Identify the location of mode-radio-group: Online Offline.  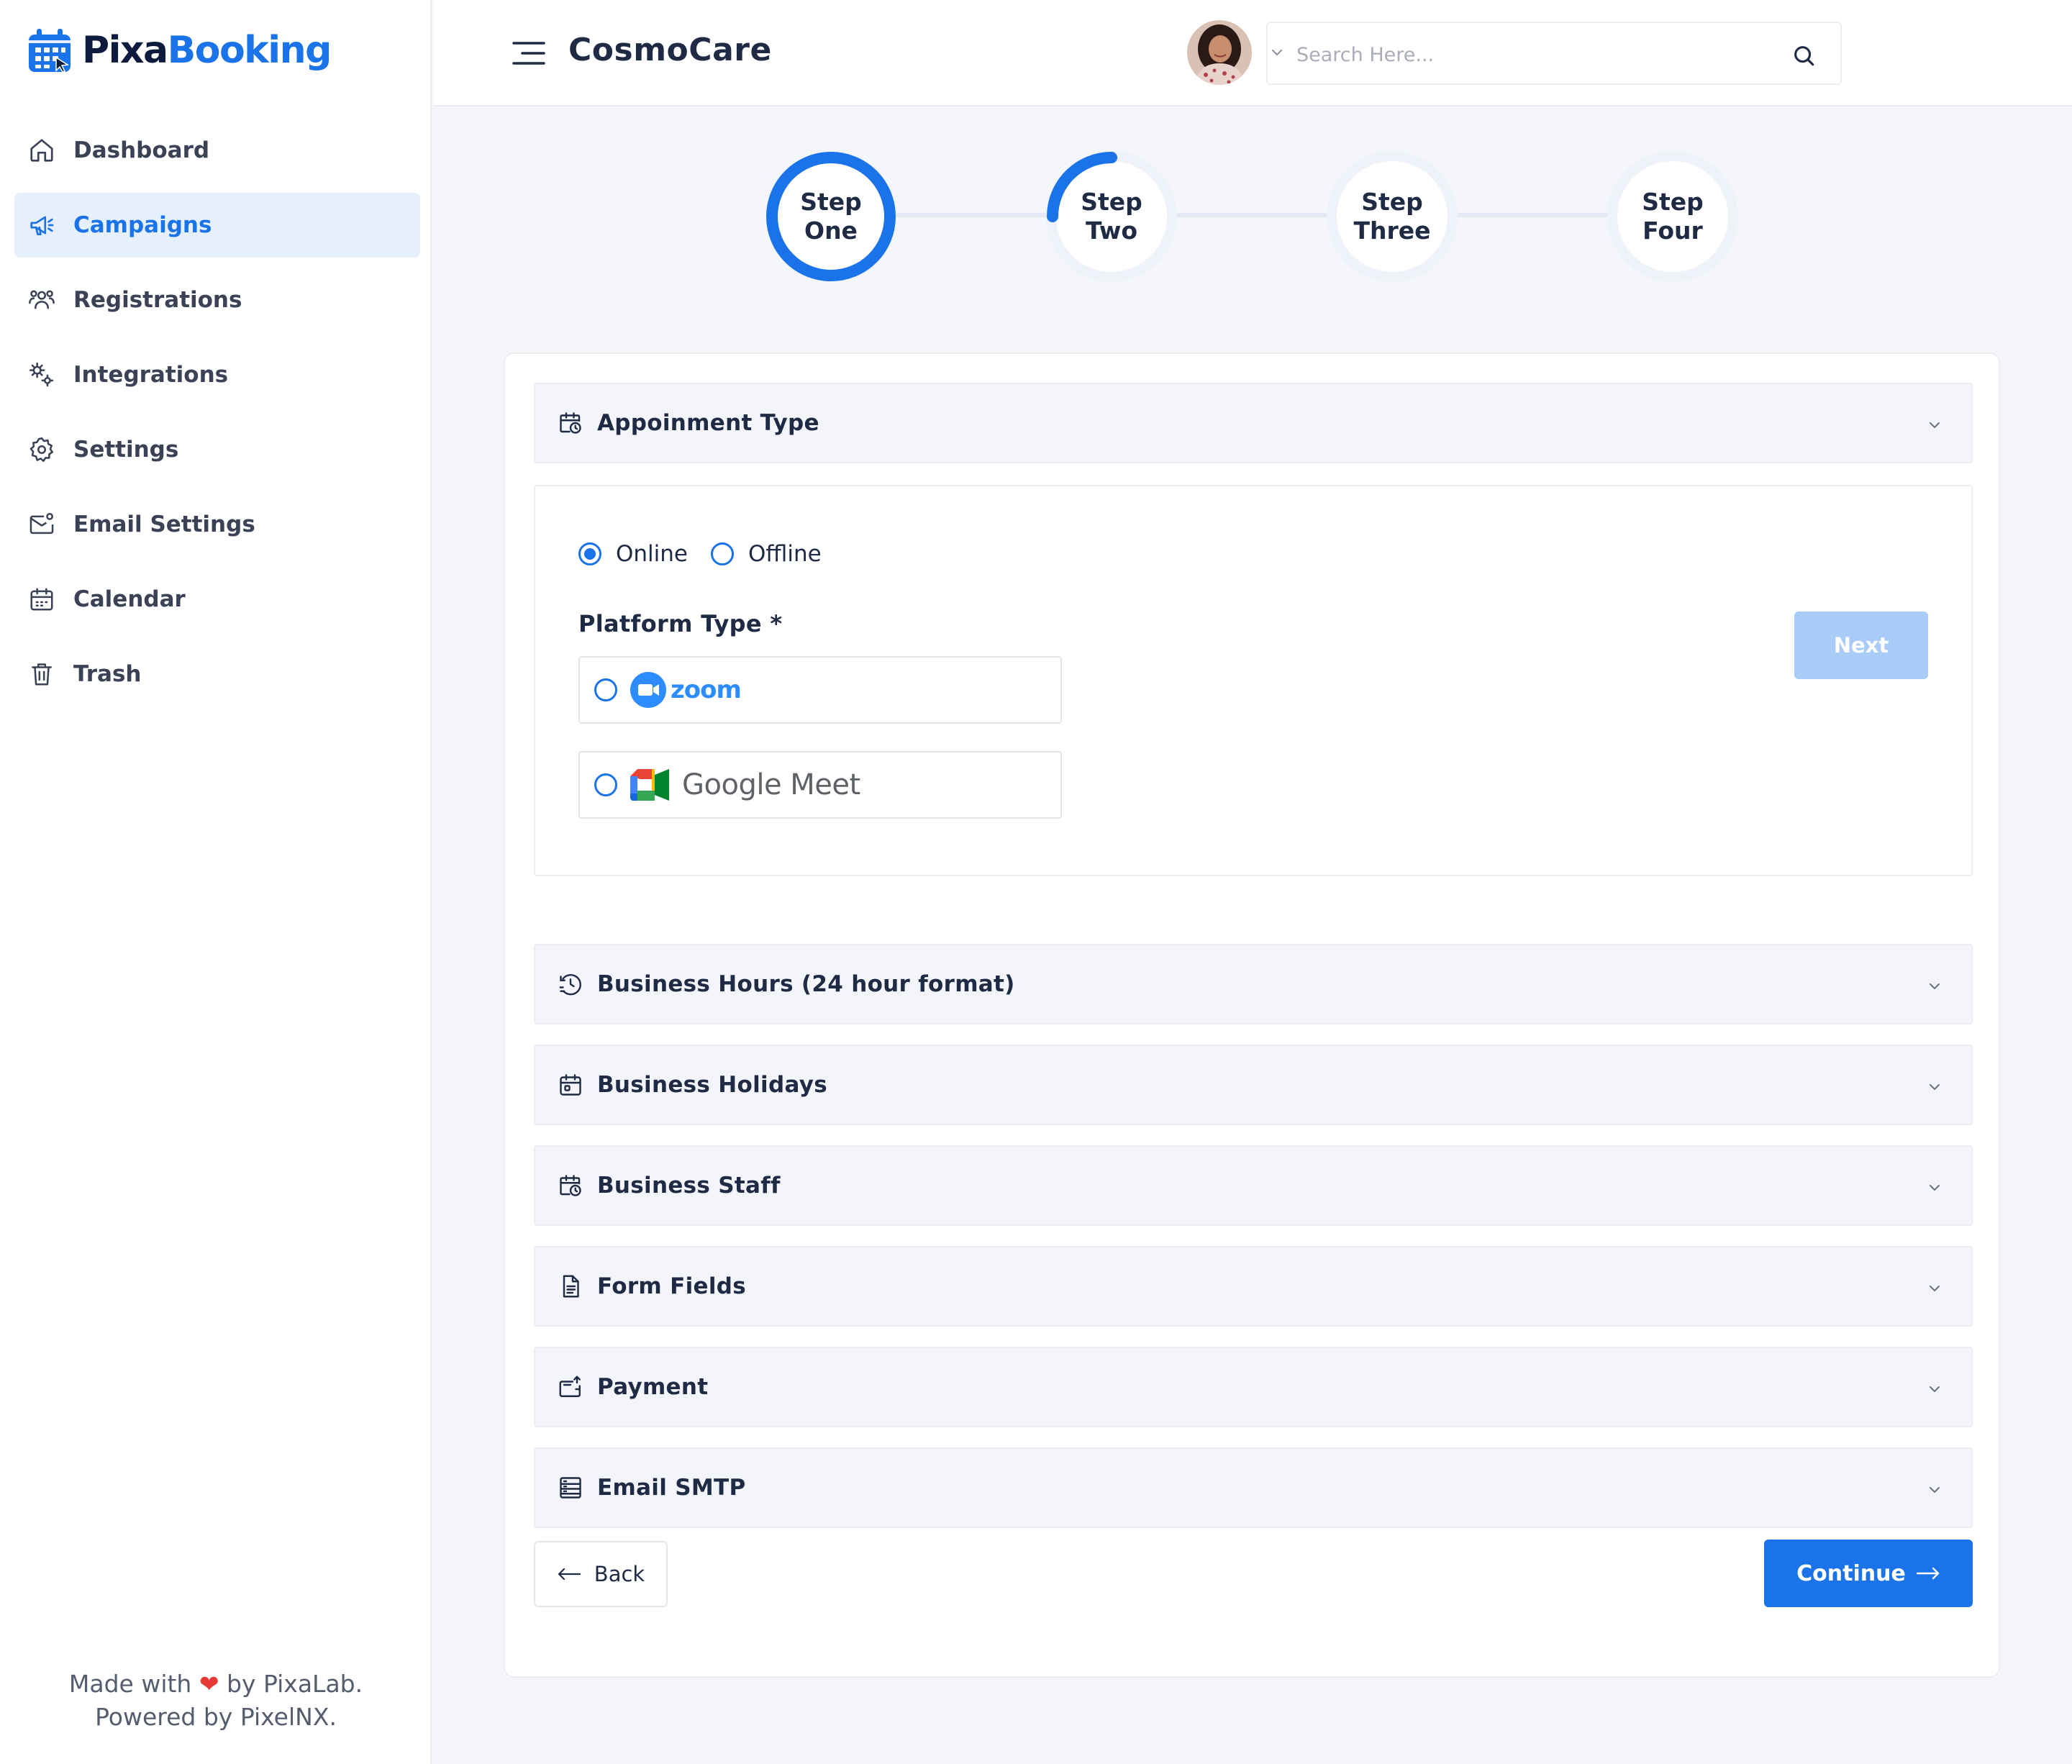
(711, 554).